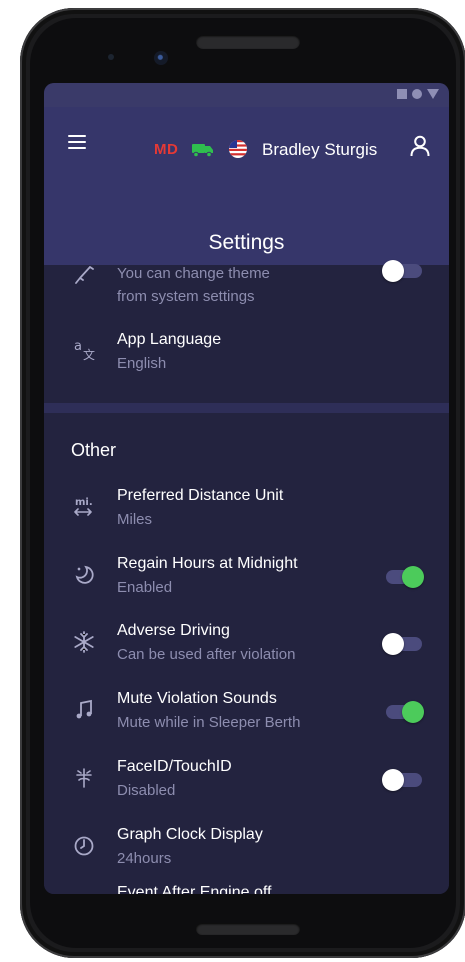  Describe the element at coordinates (209, 722) in the screenshot. I see `mute-violation-subtitle: Mute while in Sleeper Berth` at that location.